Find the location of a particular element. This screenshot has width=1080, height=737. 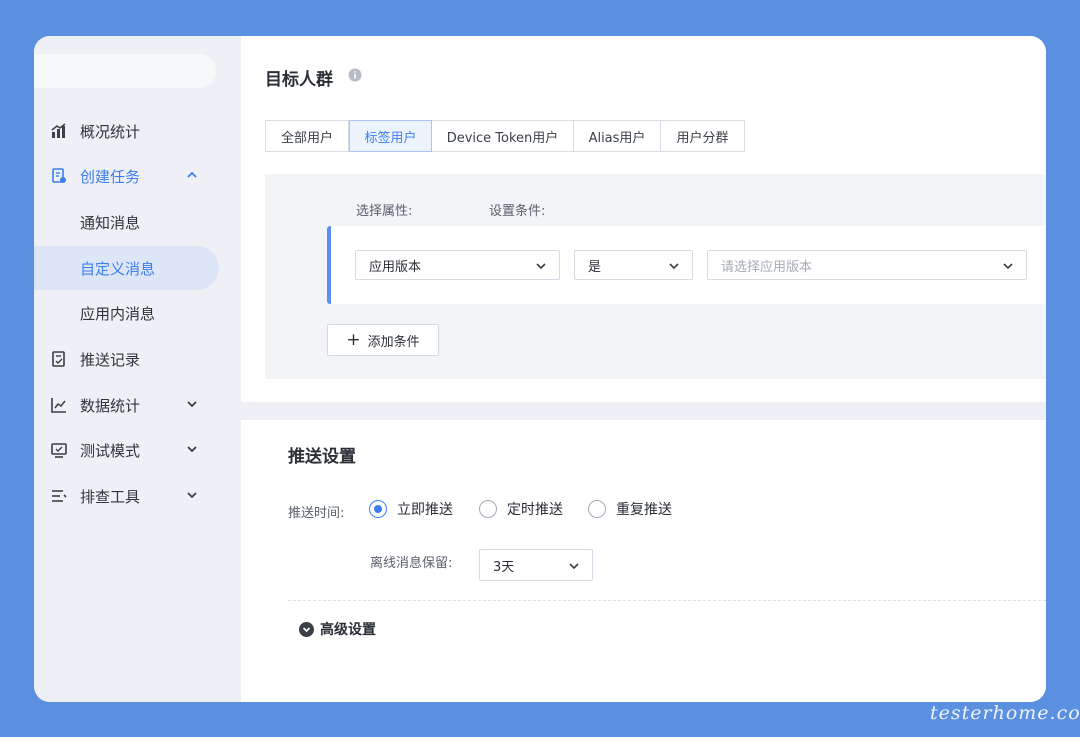

push-time-label: 推送时间: is located at coordinates (316, 513).